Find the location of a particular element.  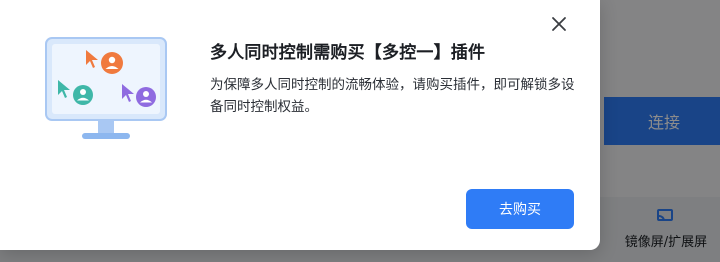

dialog-description: 为保障多人同时控制的流畅体验，请购买插件，即可解锁多设备同时控制权益。 is located at coordinates (392, 96).